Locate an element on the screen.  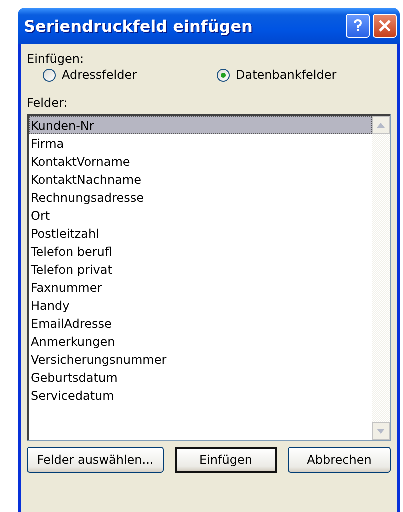
help-icon is located at coordinates (358, 26).